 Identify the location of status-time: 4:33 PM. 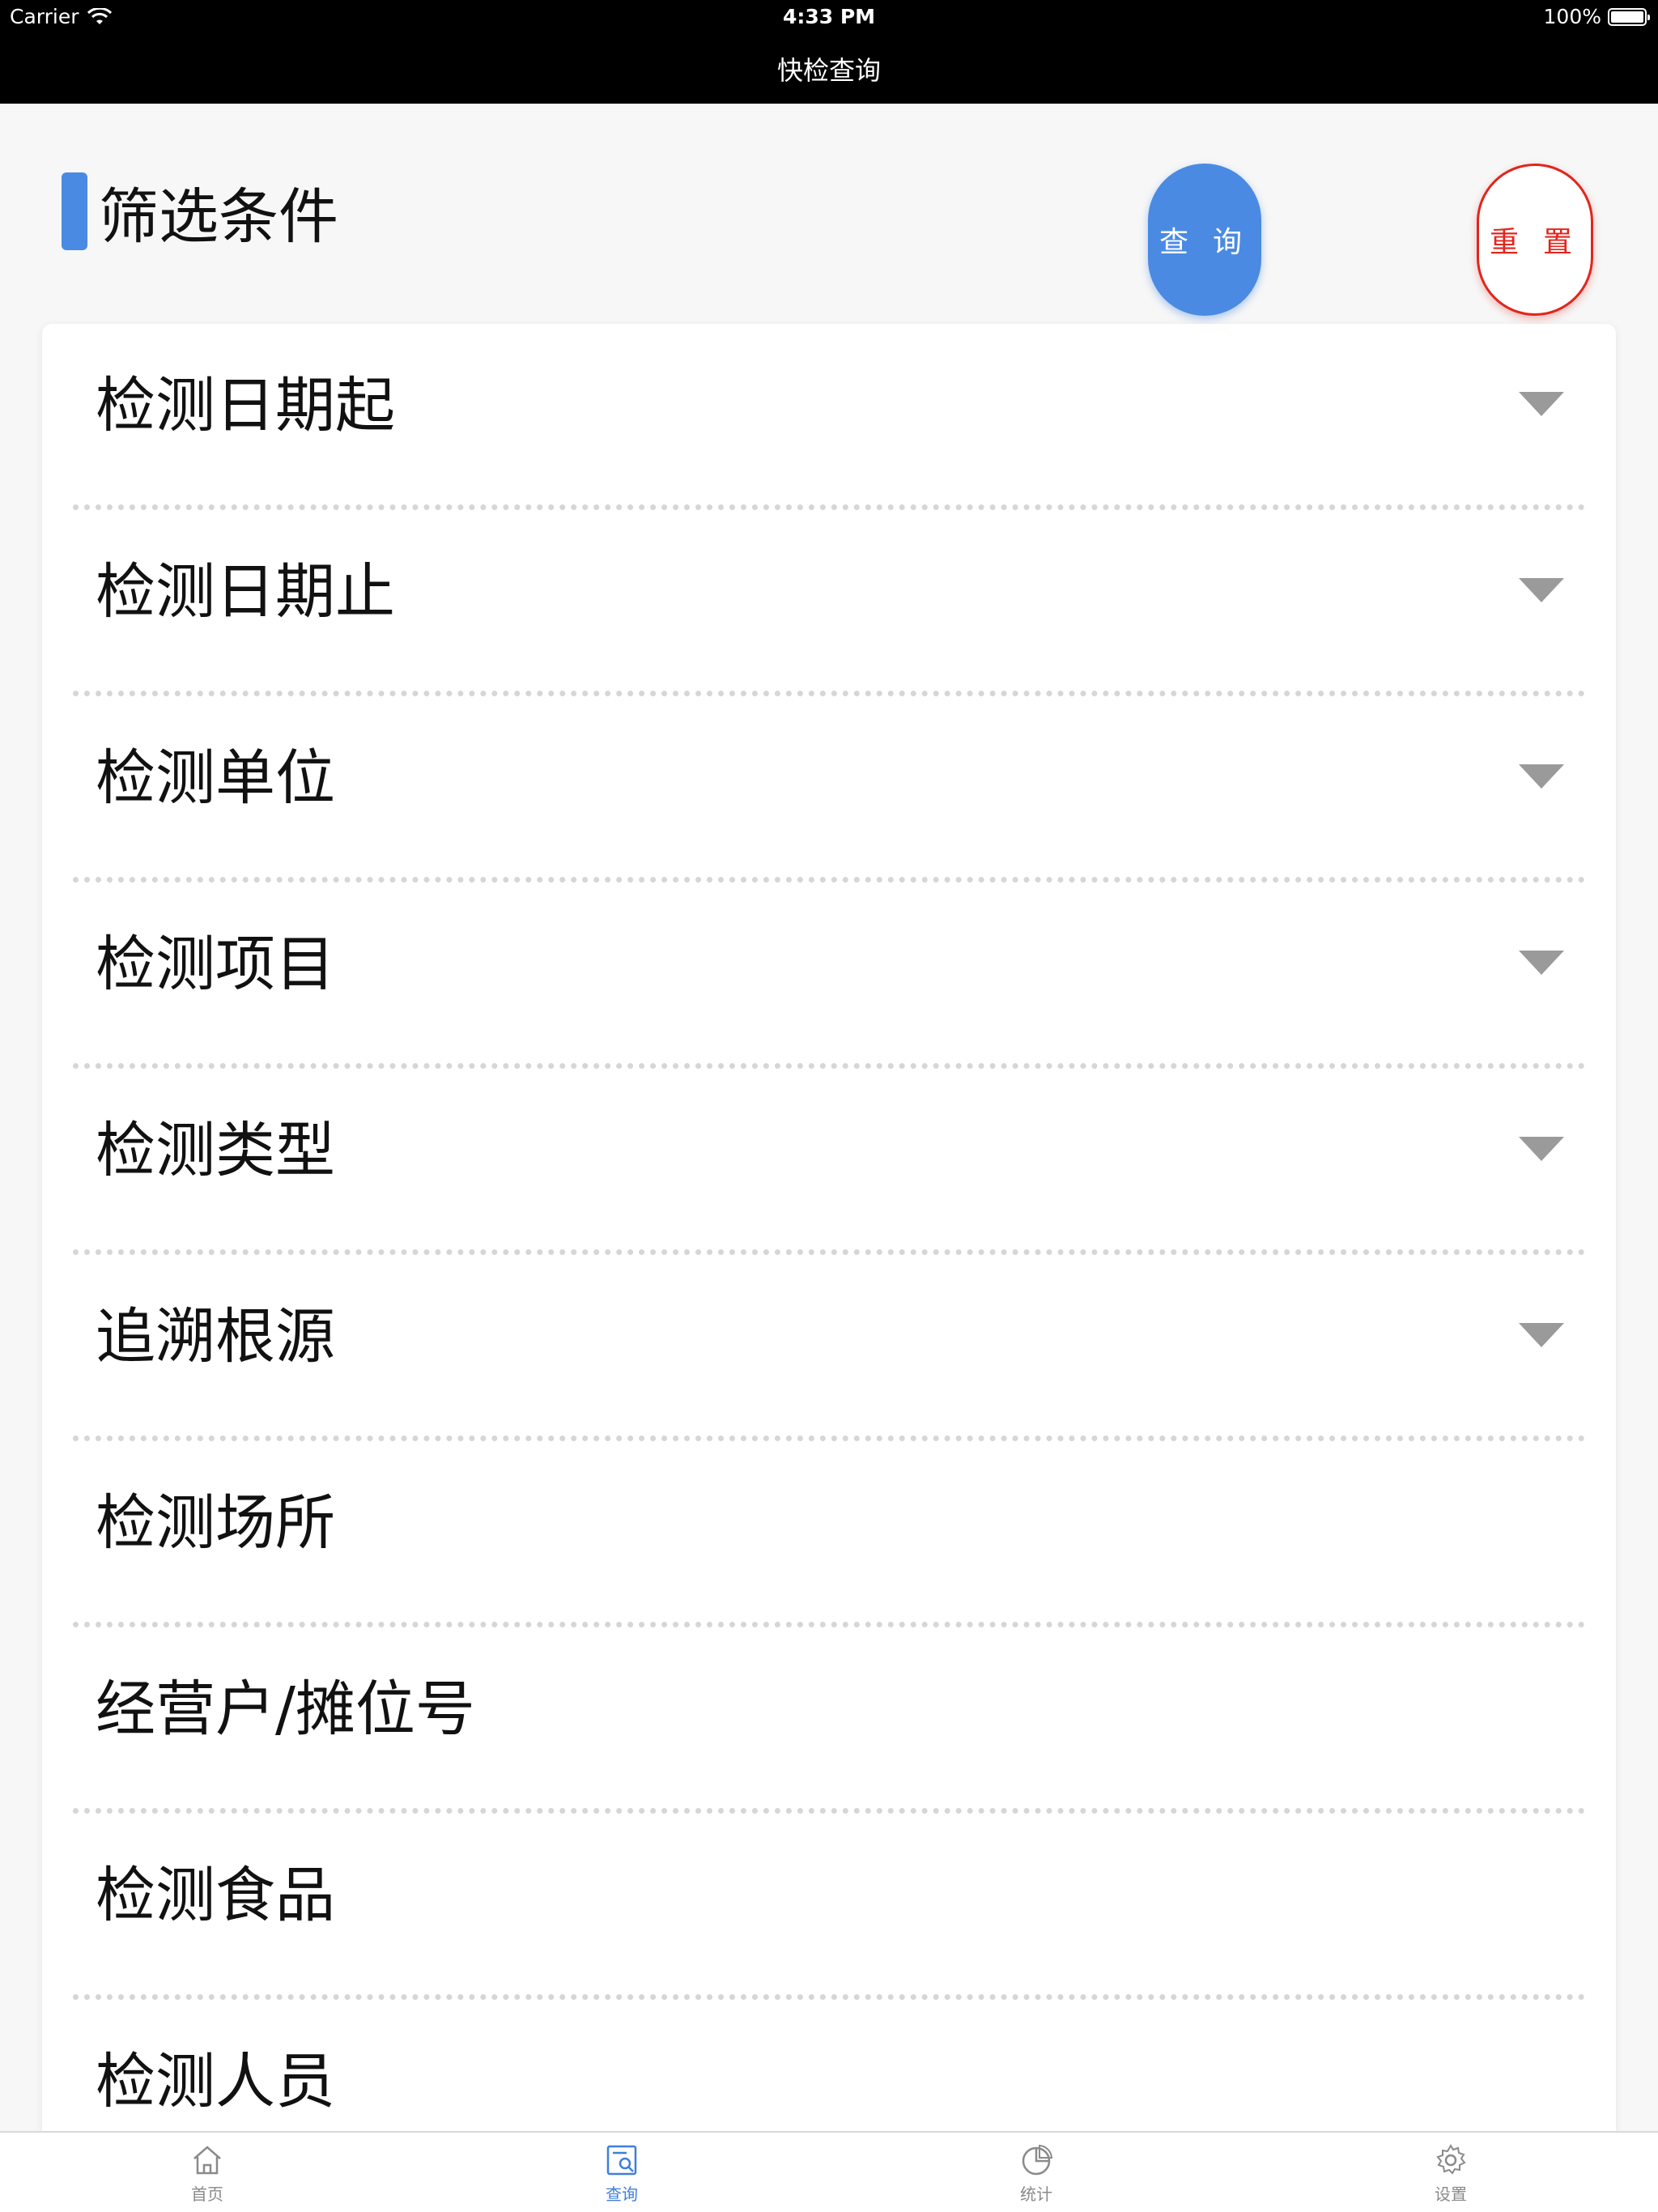
(829, 16).